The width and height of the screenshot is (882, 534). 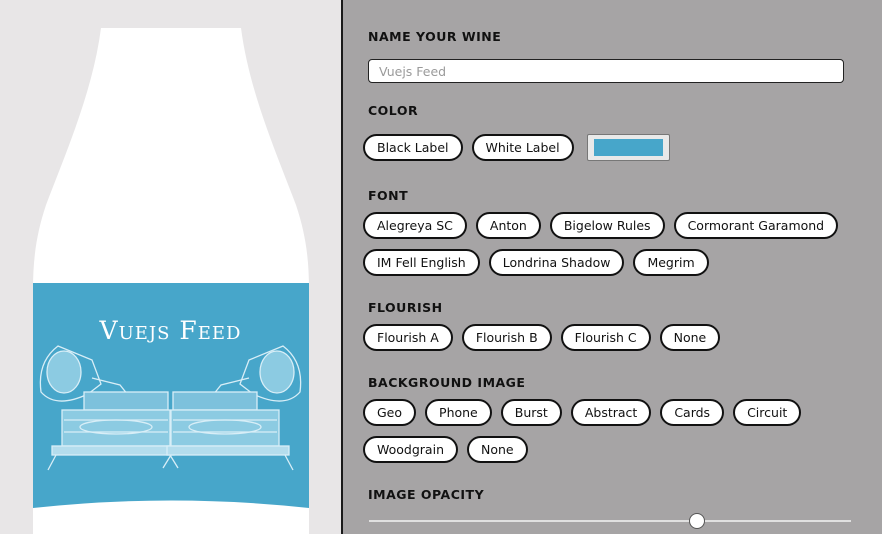 I want to click on font-option-londrina-shadow: Londrina Shadow, so click(x=556, y=262).